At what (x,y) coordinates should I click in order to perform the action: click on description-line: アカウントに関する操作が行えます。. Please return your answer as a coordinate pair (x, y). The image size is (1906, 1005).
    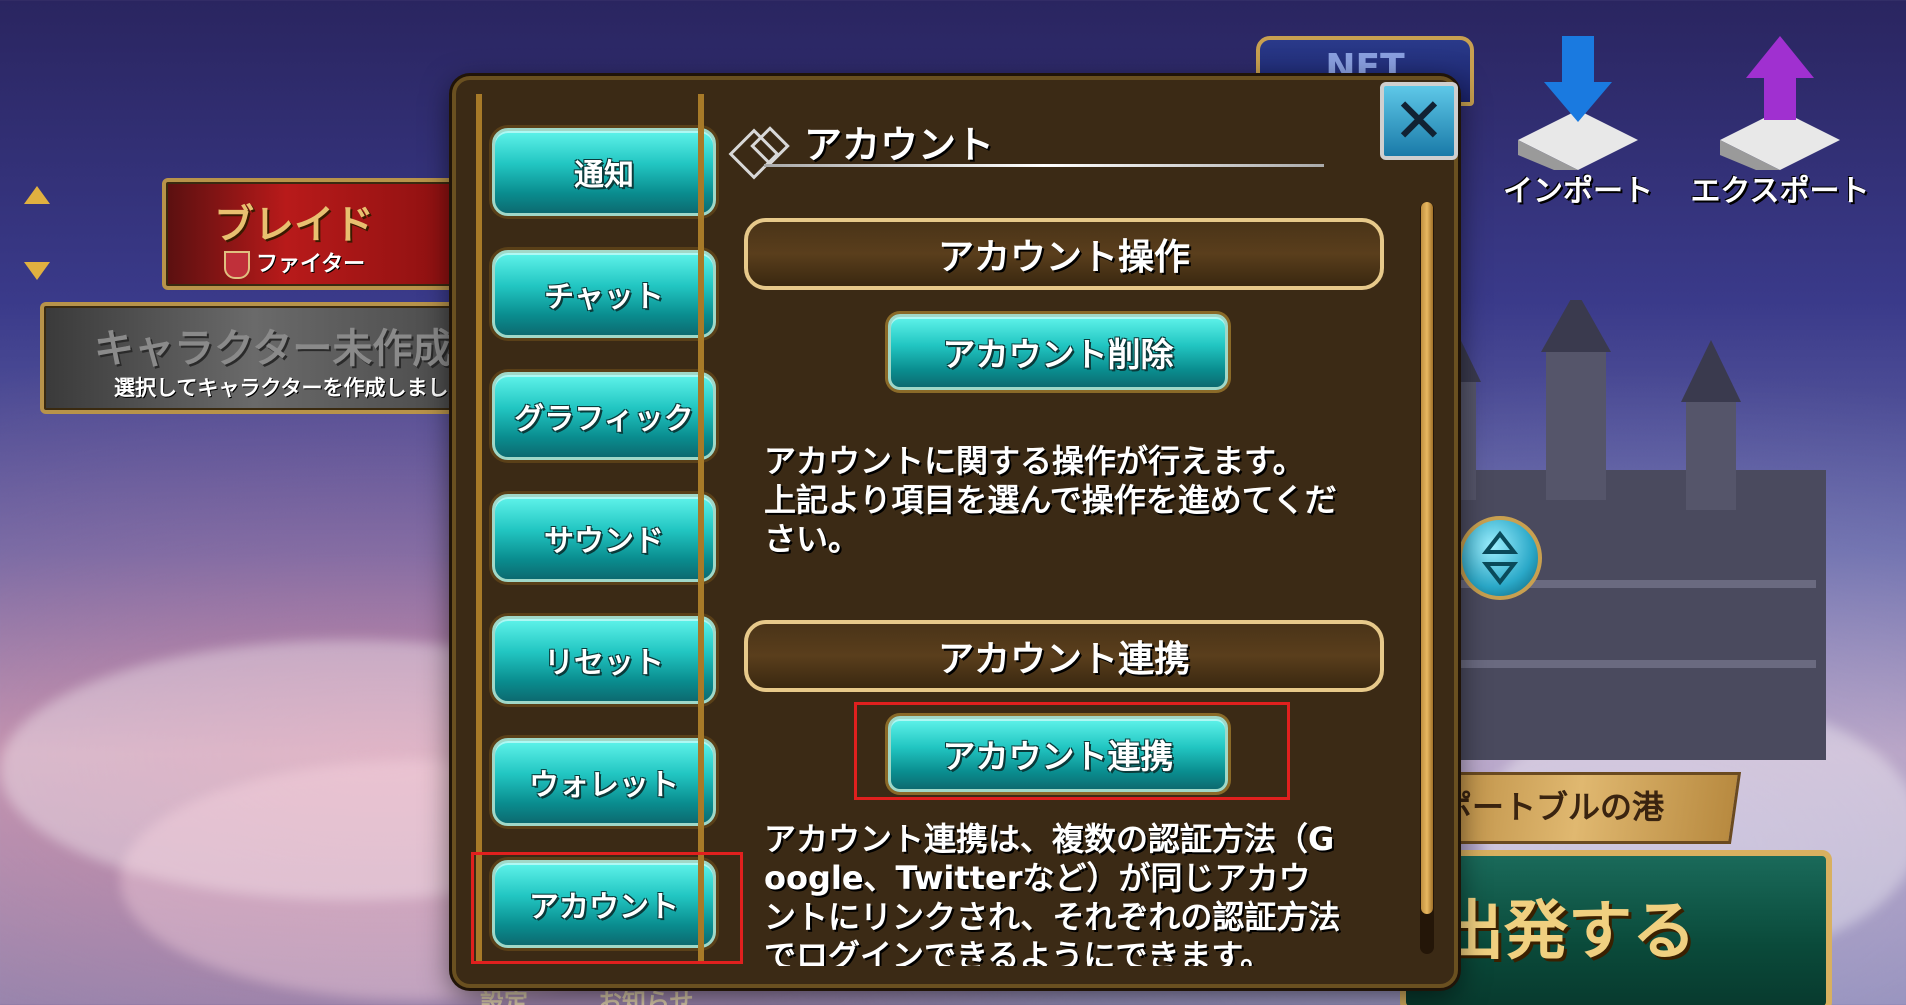
    Looking at the image, I should click on (1034, 461).